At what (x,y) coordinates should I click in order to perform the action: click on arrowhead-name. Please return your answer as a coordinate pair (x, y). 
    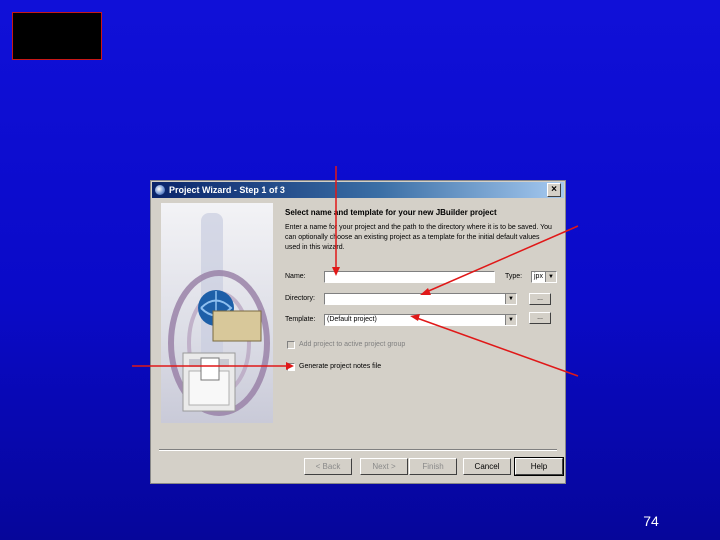
    Looking at the image, I should click on (336, 271).